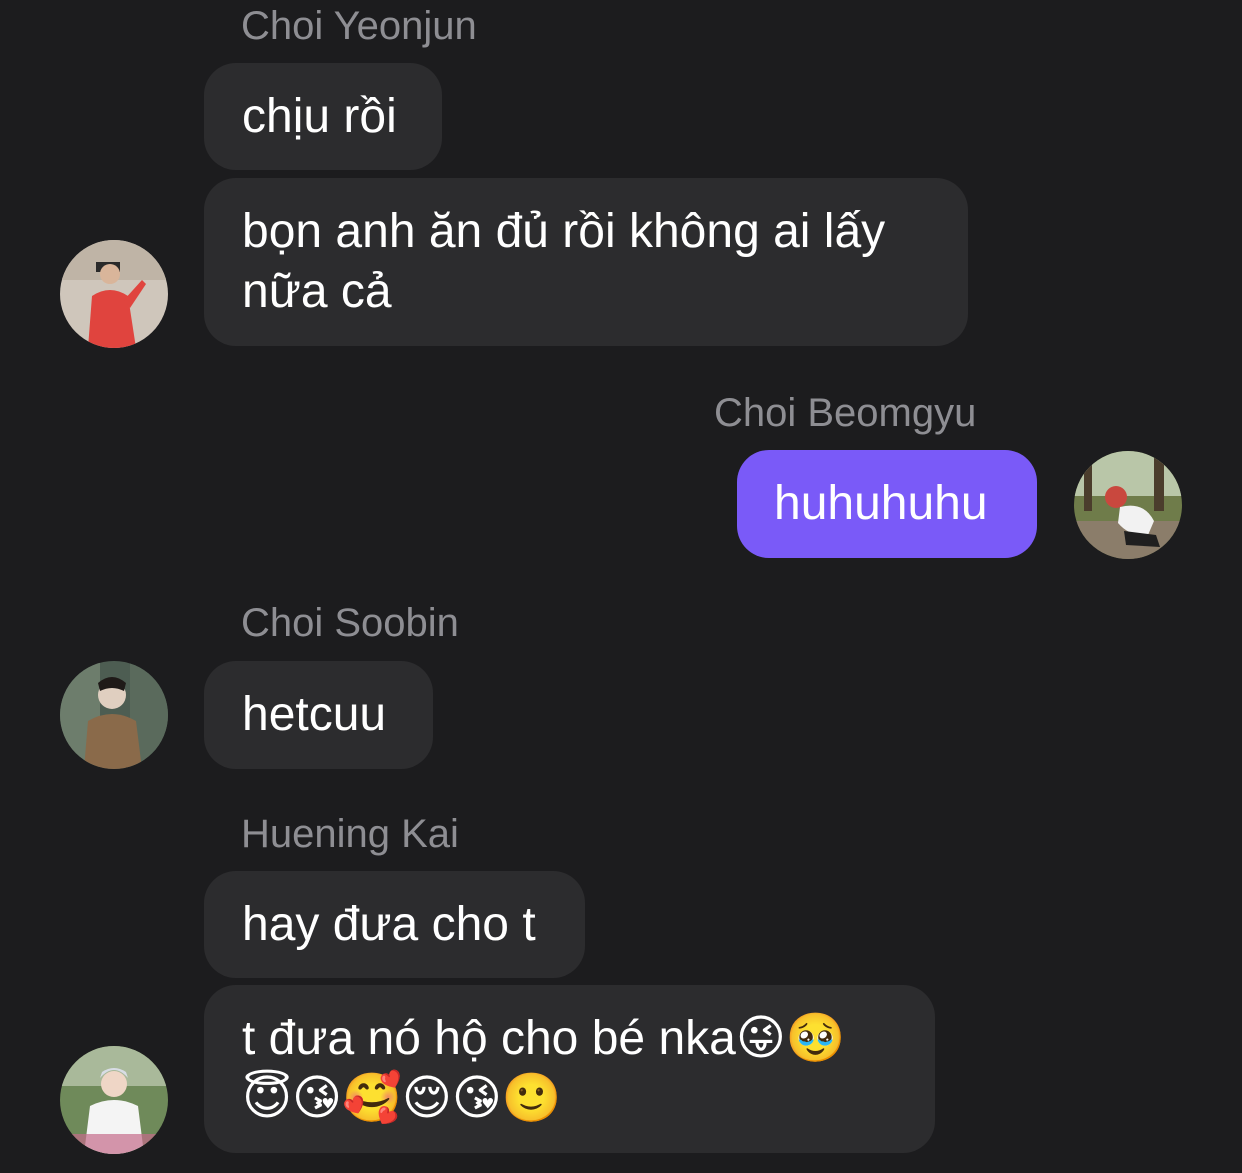 This screenshot has height=1173, width=1242. I want to click on message-text: bọn anh ăn đủ rồi không ai lấy, so click(564, 231).